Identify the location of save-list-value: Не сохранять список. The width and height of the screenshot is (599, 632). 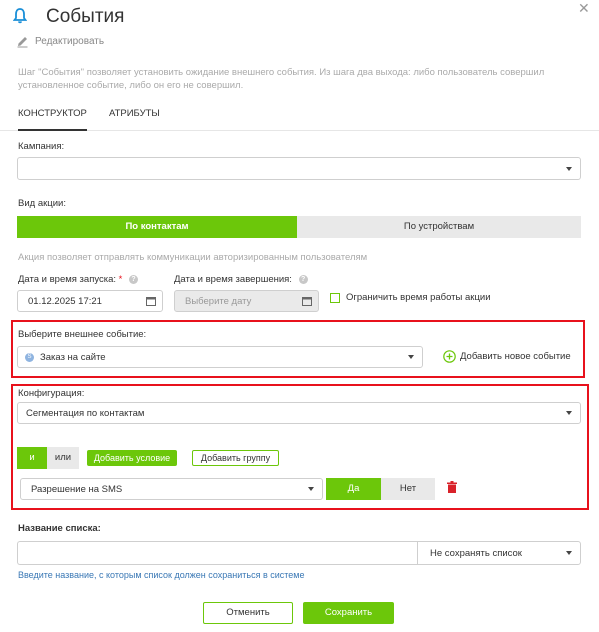
(476, 553).